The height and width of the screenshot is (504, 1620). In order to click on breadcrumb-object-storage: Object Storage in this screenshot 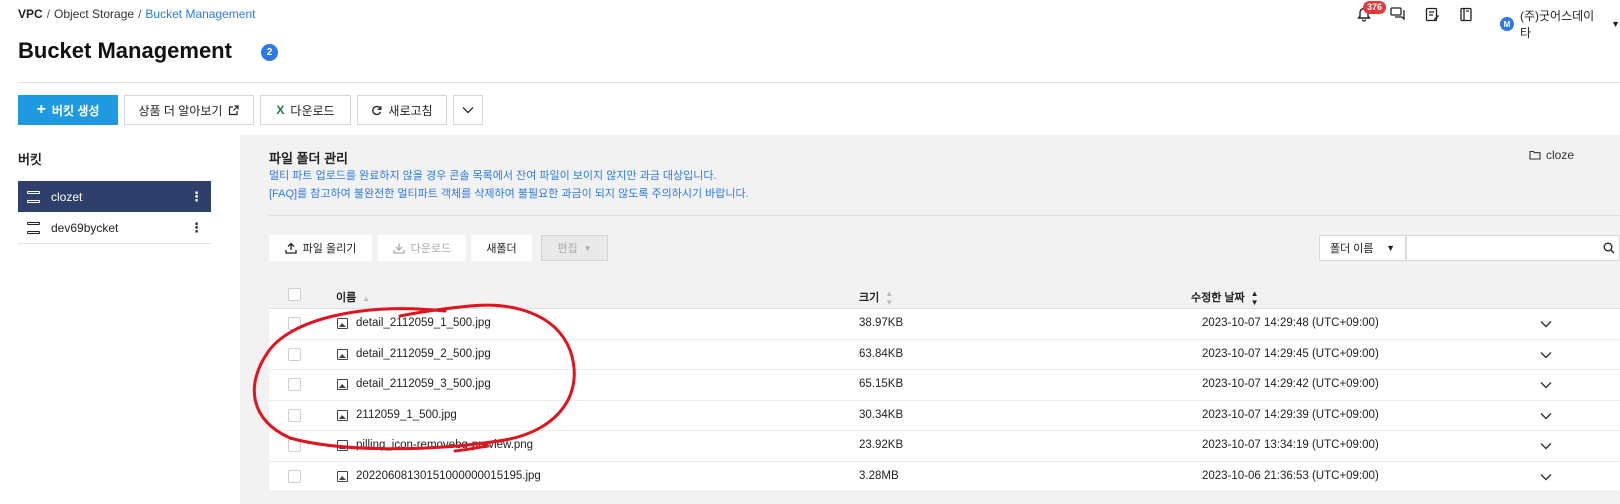, I will do `click(94, 14)`.